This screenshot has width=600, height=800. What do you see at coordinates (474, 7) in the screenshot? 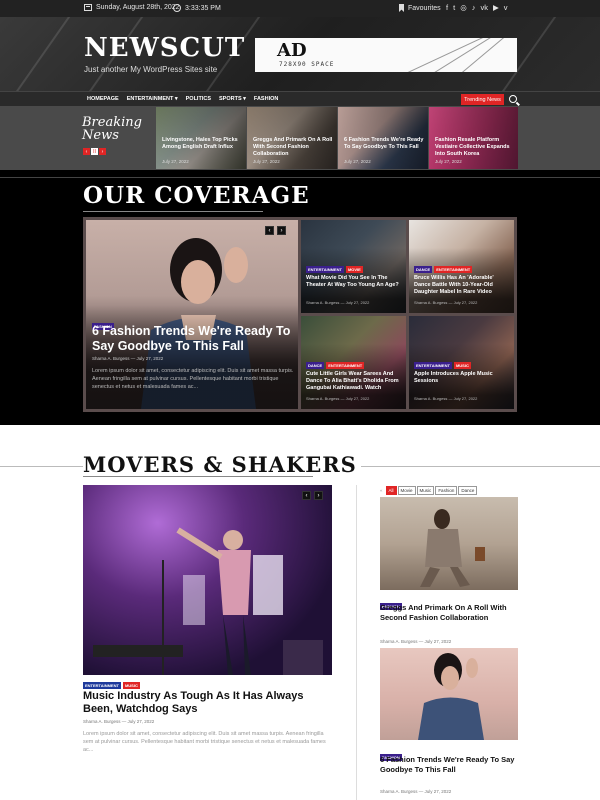
I see `tiktok-icon: ♪` at bounding box center [474, 7].